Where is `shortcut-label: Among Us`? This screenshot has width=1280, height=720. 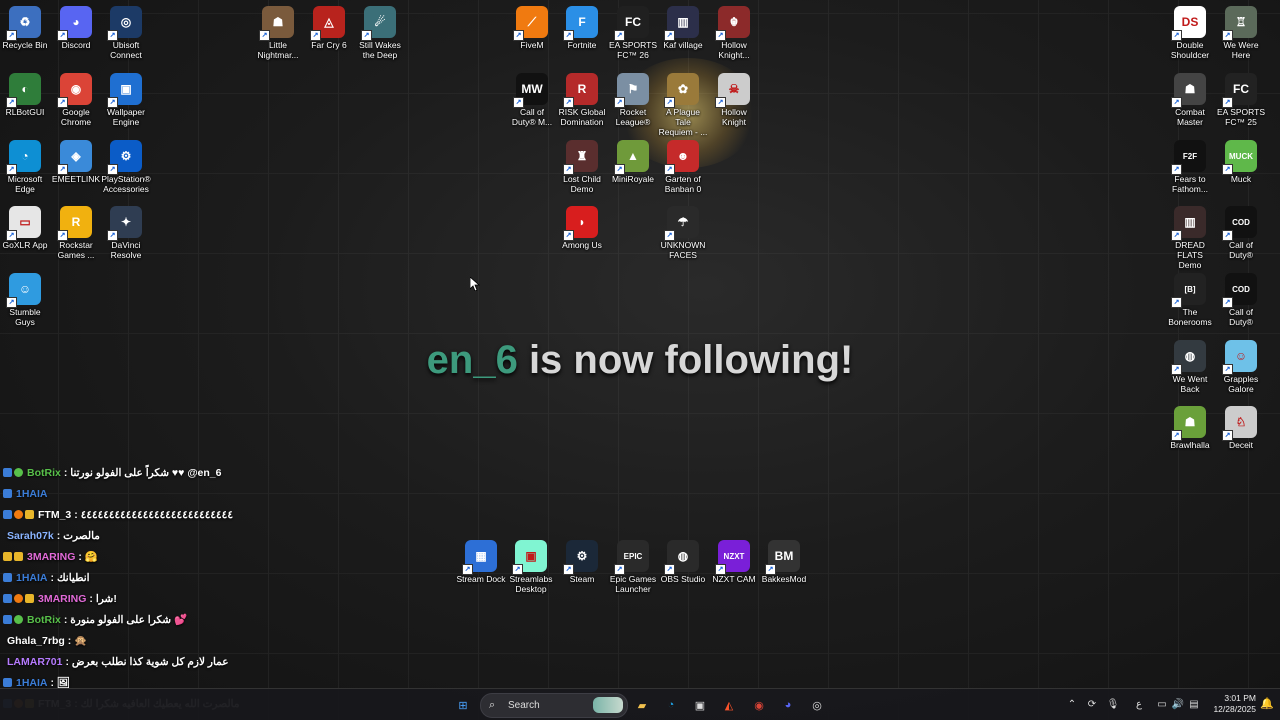 shortcut-label: Among Us is located at coordinates (582, 245).